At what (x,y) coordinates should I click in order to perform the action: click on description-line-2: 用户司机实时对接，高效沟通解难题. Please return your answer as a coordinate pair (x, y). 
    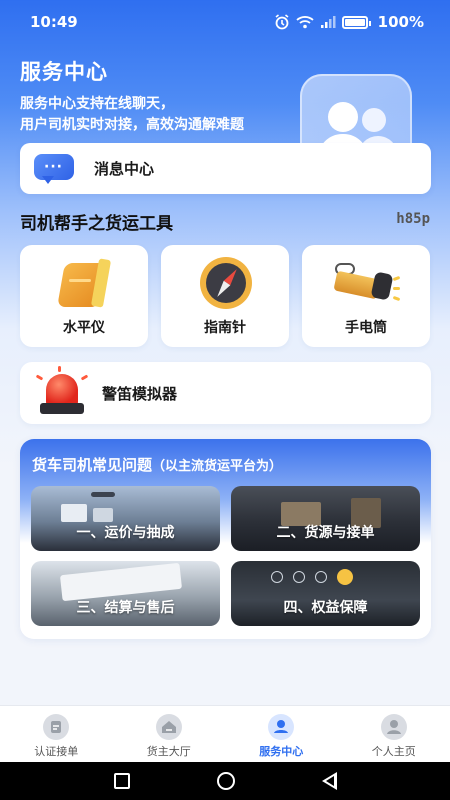
    Looking at the image, I should click on (132, 125).